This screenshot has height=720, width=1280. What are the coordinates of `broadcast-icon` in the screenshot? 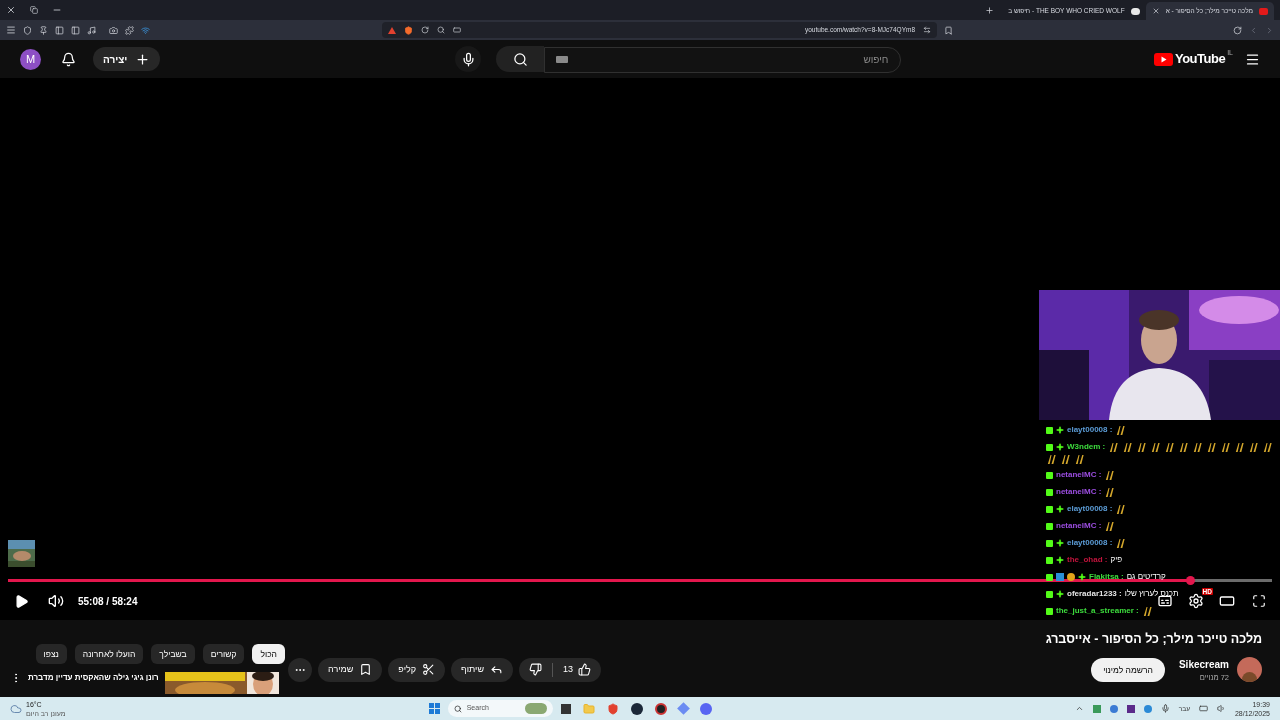 It's located at (145, 30).